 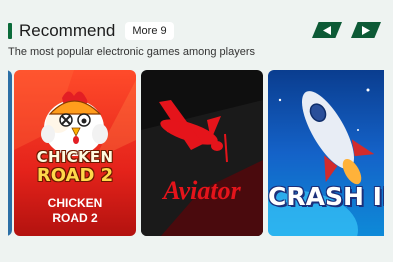 What do you see at coordinates (75, 157) in the screenshot?
I see `game-logo-line1: CHICKEN` at bounding box center [75, 157].